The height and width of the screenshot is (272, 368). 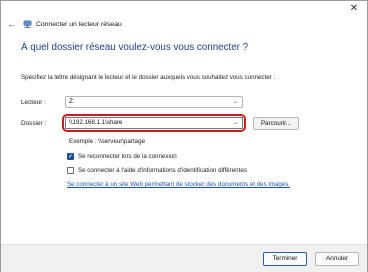 What do you see at coordinates (107, 141) in the screenshot?
I see `example-text: Exemple : \\serveur\partage` at bounding box center [107, 141].